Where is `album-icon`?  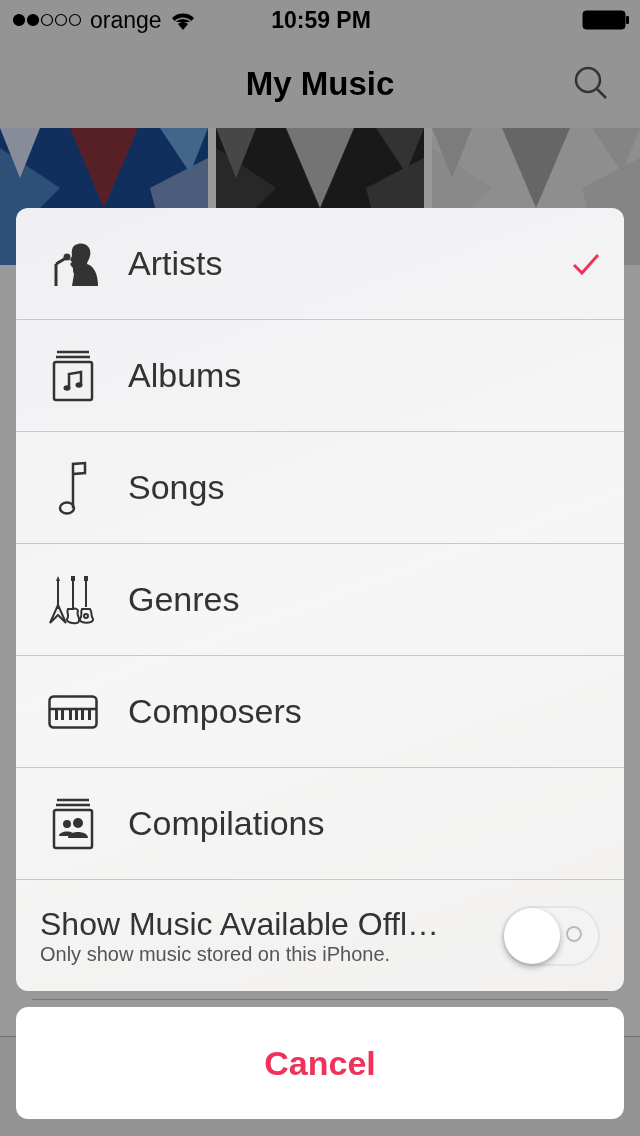
album-icon is located at coordinates (73, 375).